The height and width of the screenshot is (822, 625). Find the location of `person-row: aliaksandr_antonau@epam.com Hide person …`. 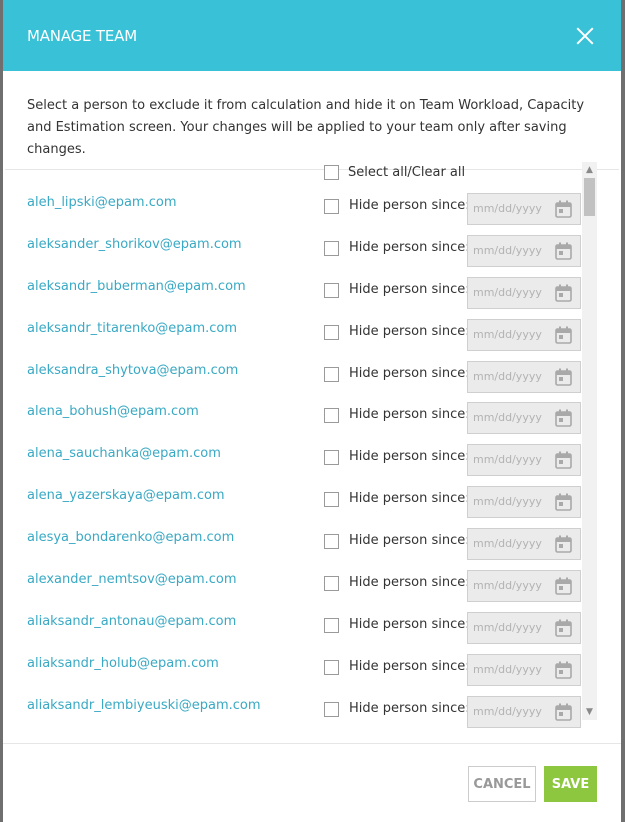

person-row: aliaksandr_antonau@epam.com Hide person … is located at coordinates (293, 627).